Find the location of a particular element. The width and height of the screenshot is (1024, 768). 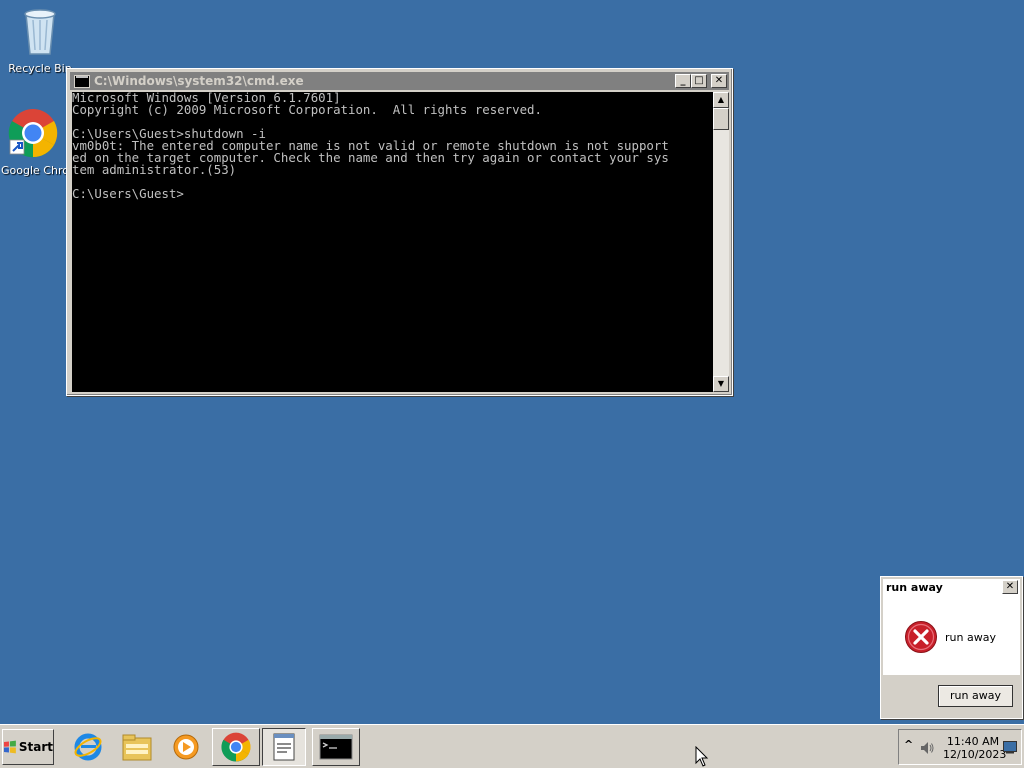

clock: 11:40 AM 12/10/2023 is located at coordinates (975, 748).